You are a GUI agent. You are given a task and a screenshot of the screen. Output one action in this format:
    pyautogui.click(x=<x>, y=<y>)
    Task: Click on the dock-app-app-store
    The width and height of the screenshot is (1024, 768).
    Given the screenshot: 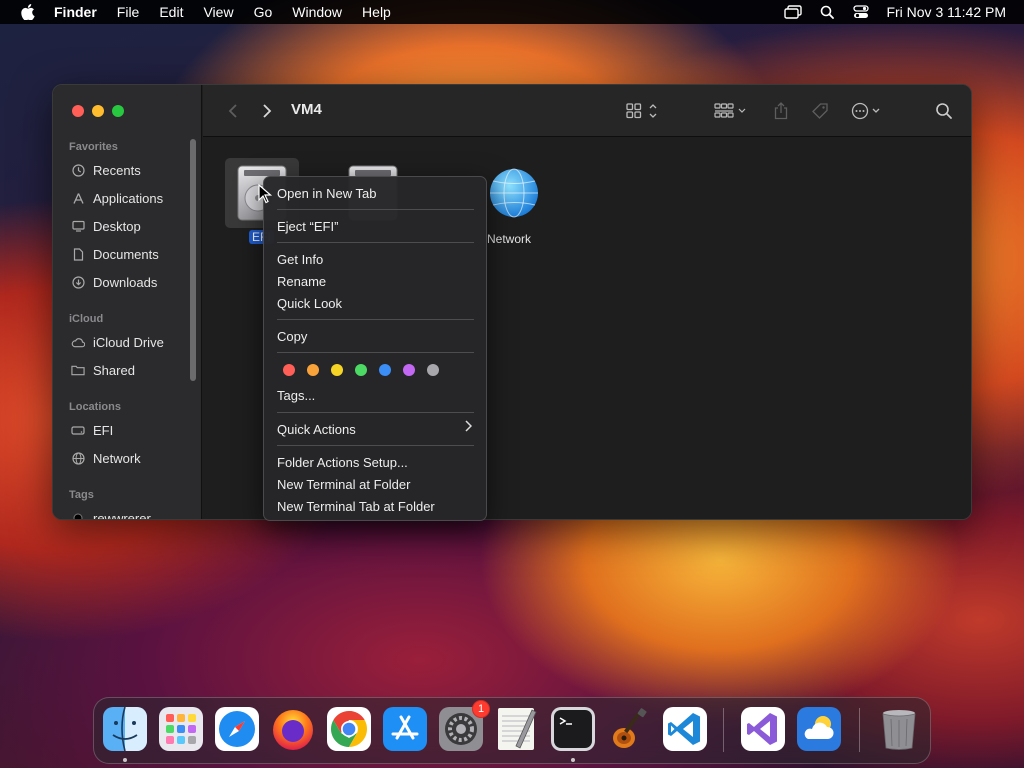 What is the action you would take?
    pyautogui.click(x=405, y=729)
    